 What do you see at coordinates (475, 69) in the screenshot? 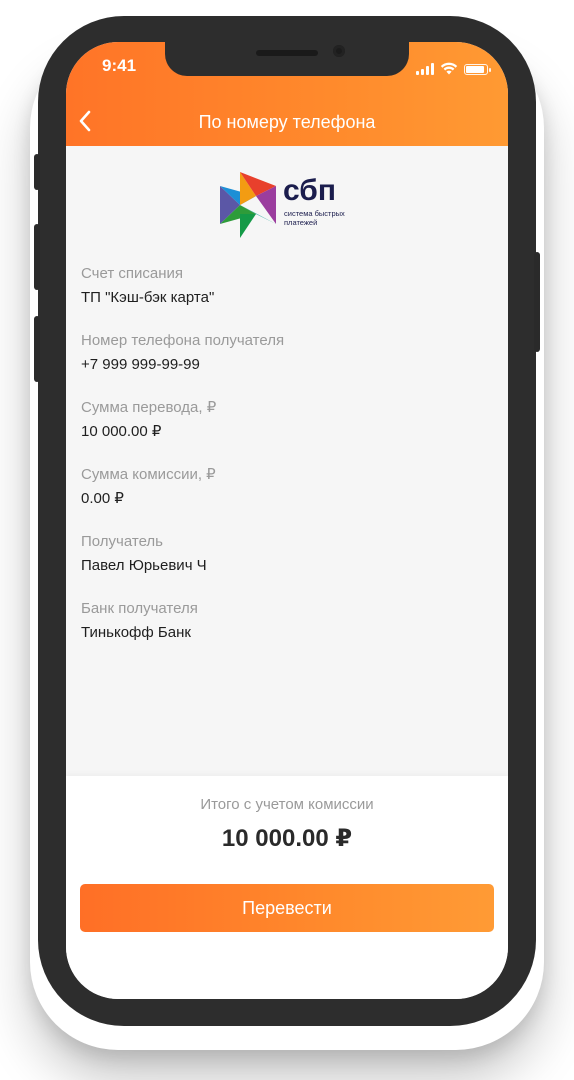
I see `battery-level` at bounding box center [475, 69].